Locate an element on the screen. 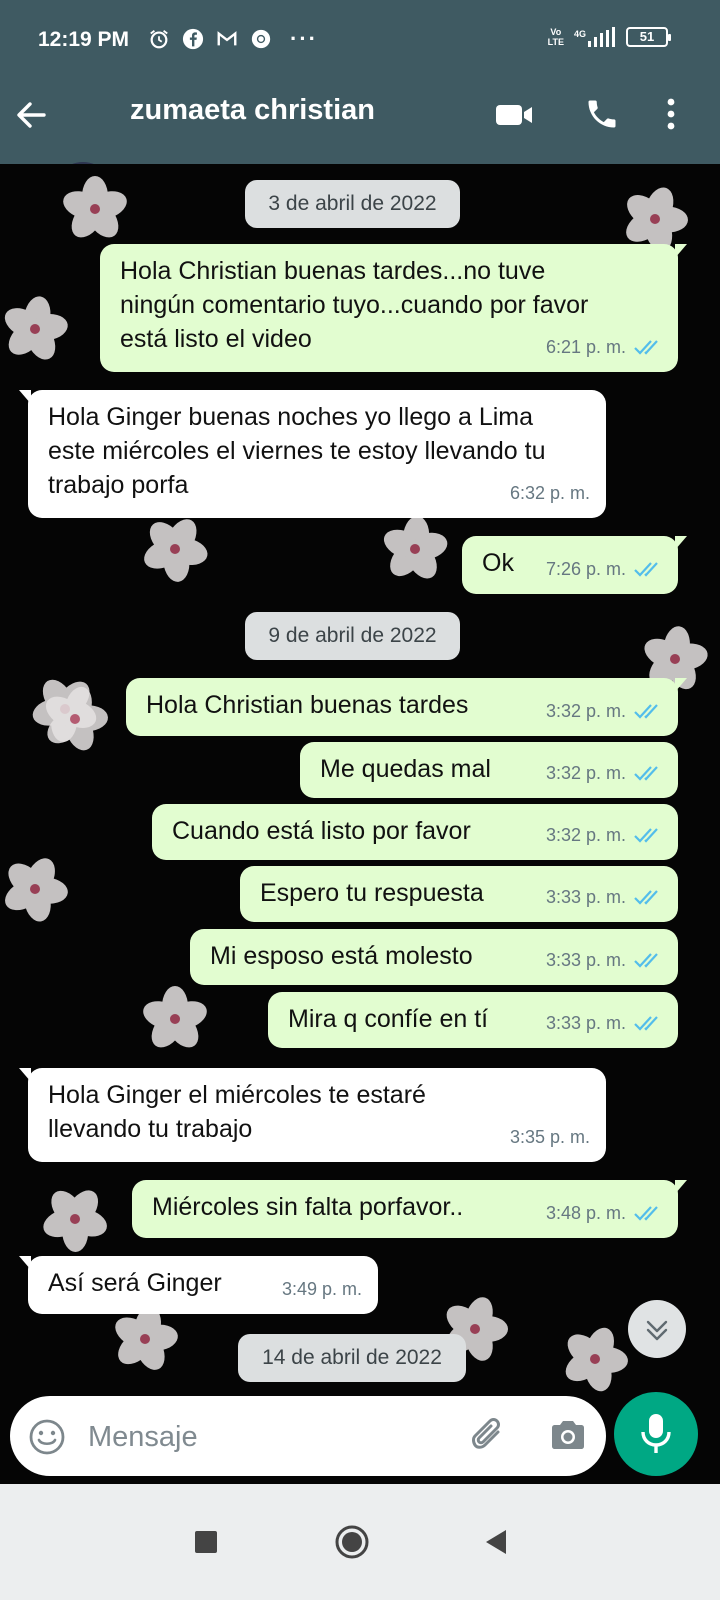  signal-bars-icon is located at coordinates (601, 37).